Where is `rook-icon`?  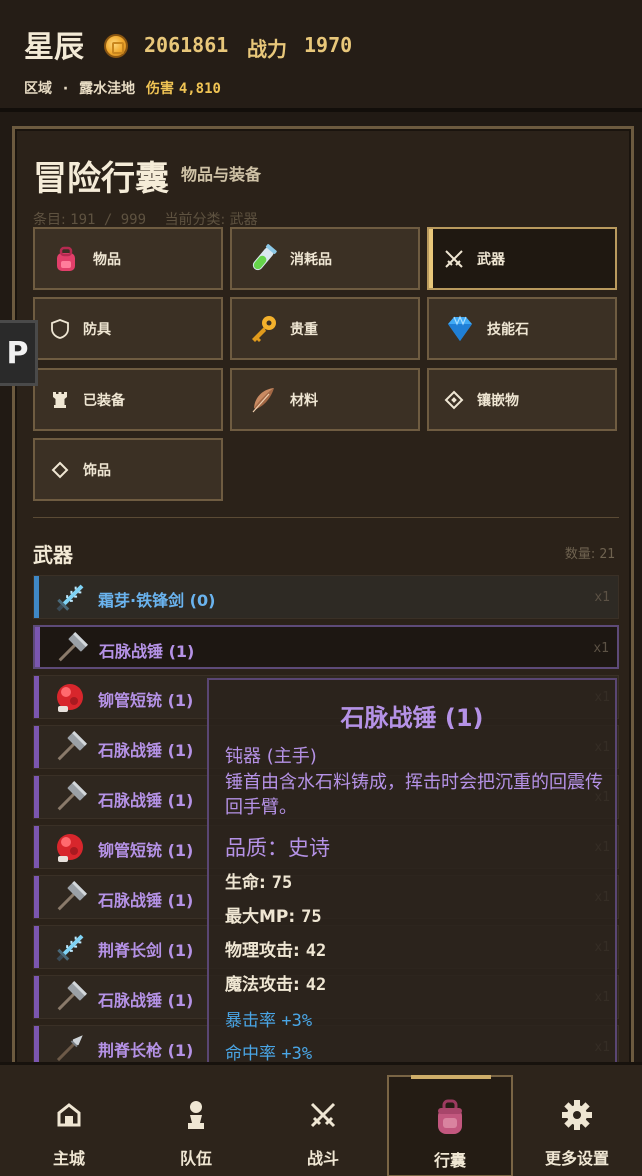
rook-icon is located at coordinates (60, 400).